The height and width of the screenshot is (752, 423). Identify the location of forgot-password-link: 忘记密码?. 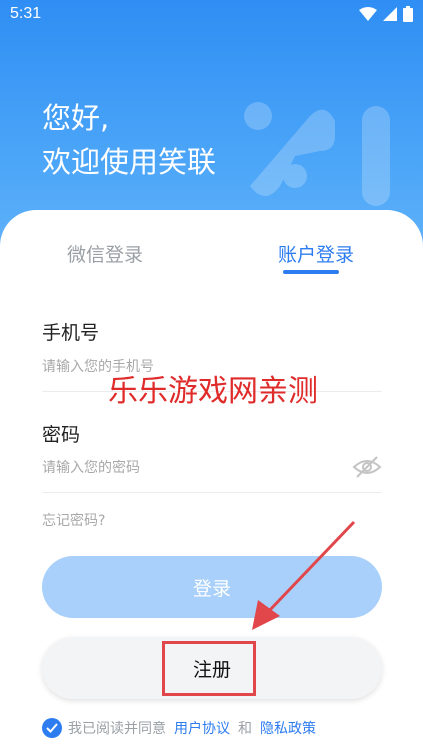
(73, 520).